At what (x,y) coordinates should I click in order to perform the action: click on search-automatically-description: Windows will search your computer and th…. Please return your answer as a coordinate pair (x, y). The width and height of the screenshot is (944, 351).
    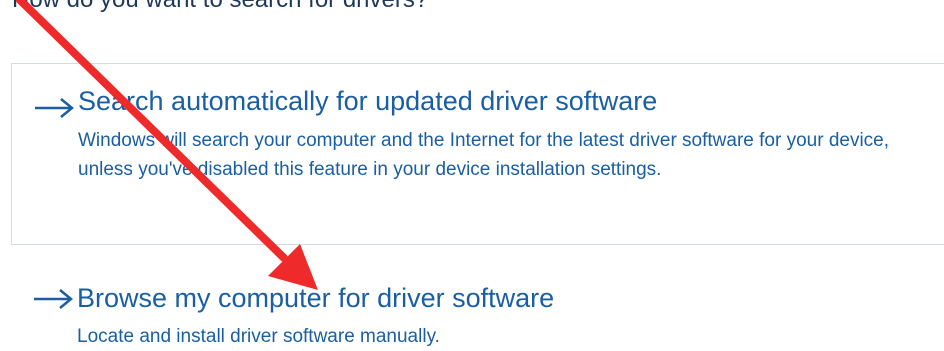
    Looking at the image, I should click on (484, 155).